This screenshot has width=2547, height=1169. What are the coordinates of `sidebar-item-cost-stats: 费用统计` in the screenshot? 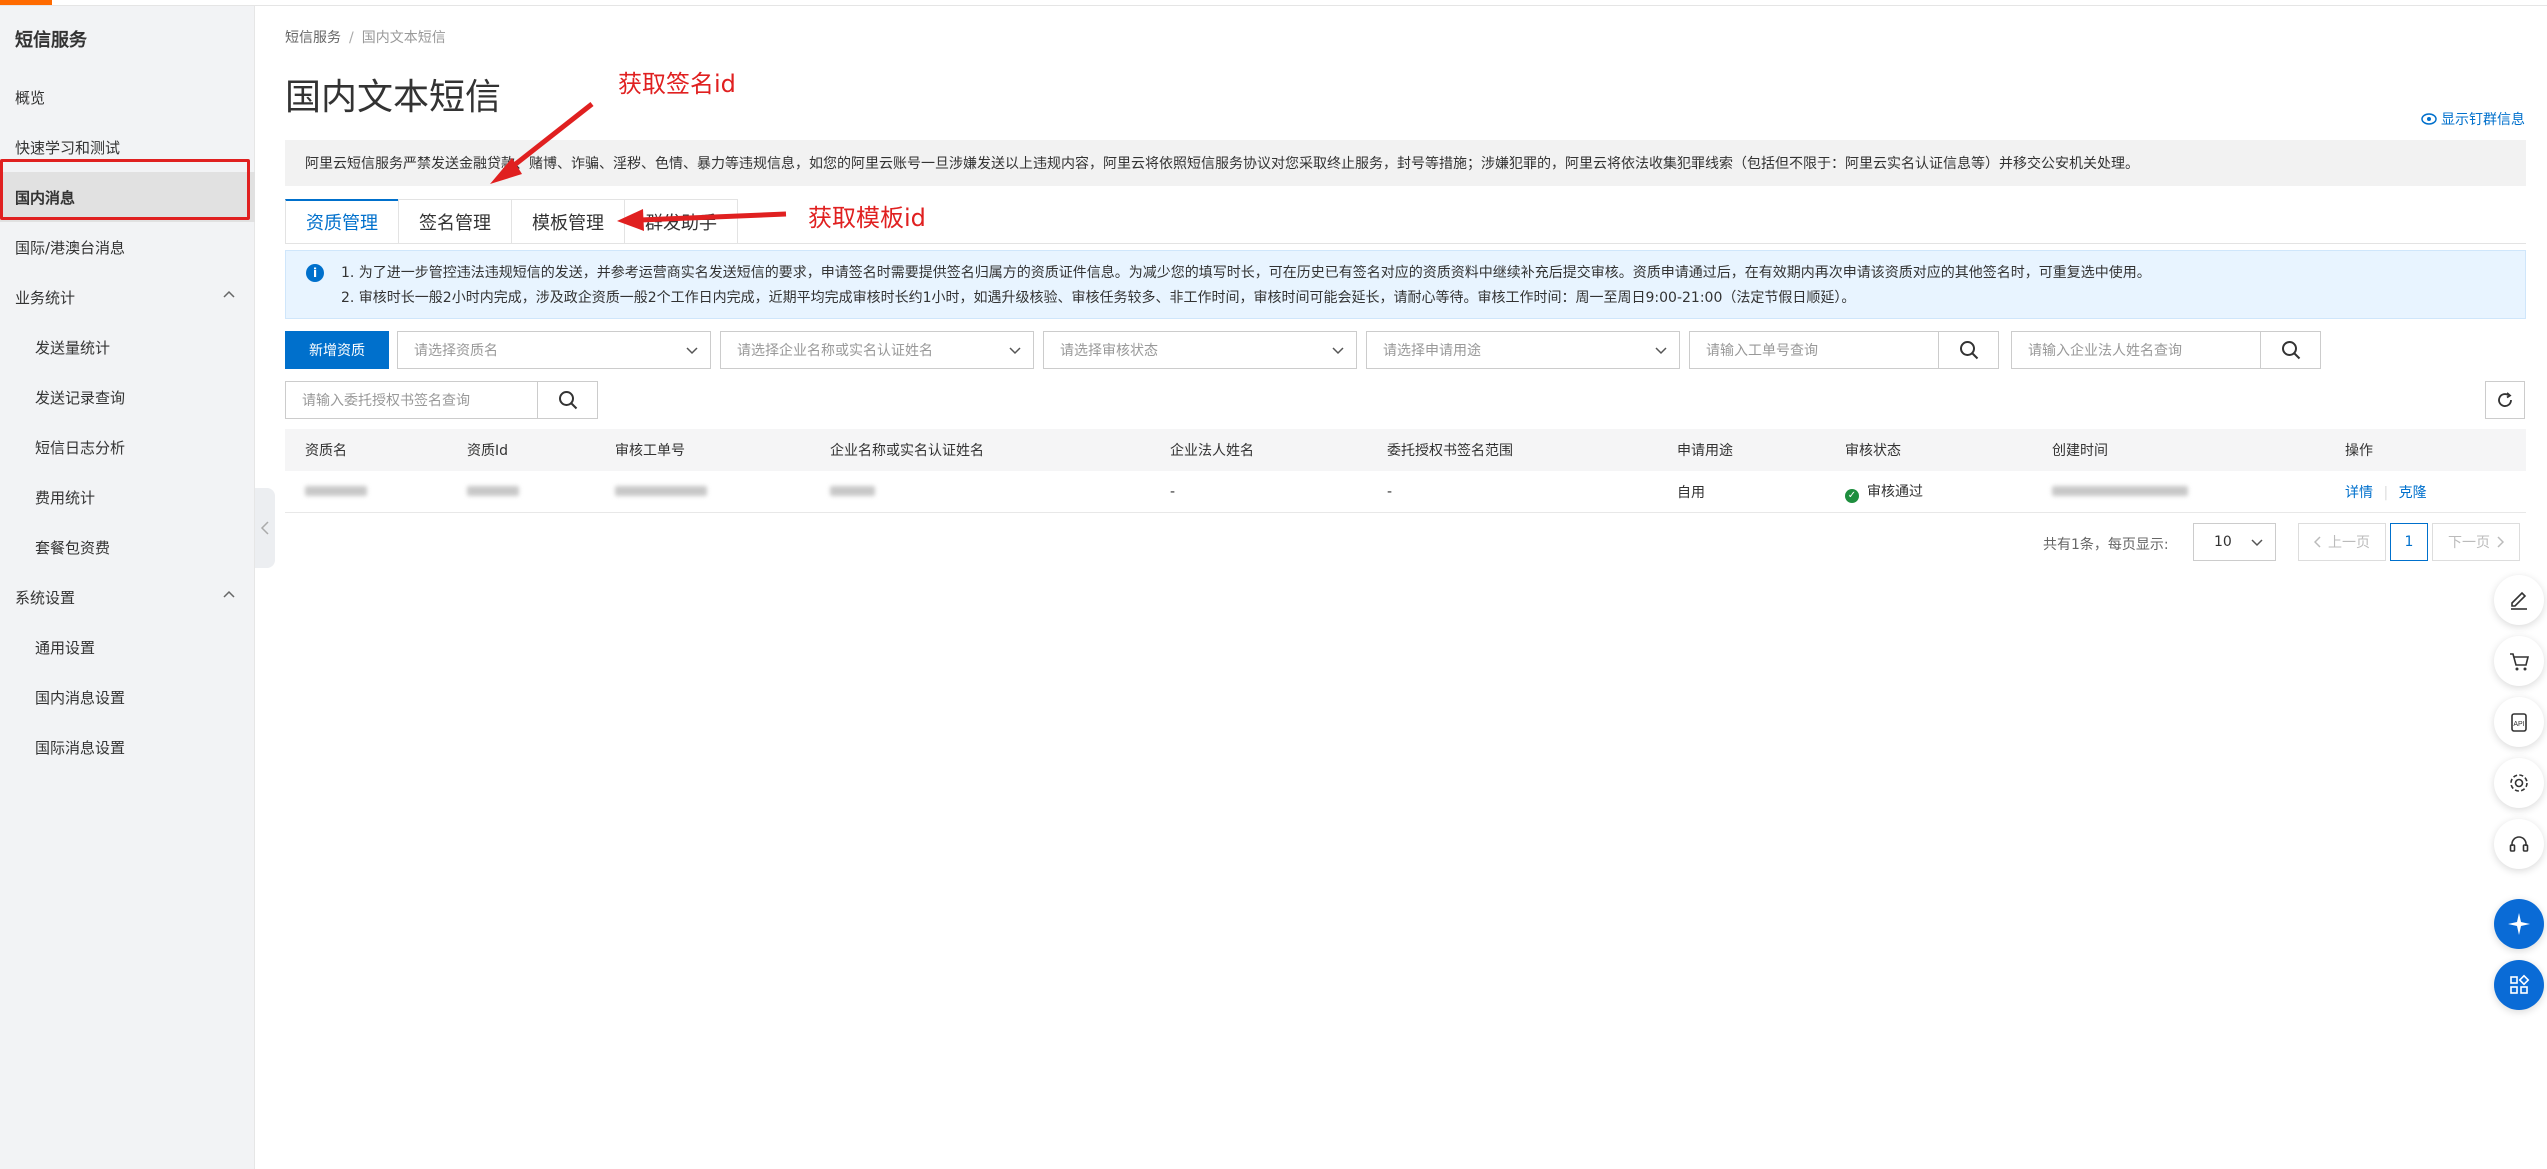 It's located at (127, 497).